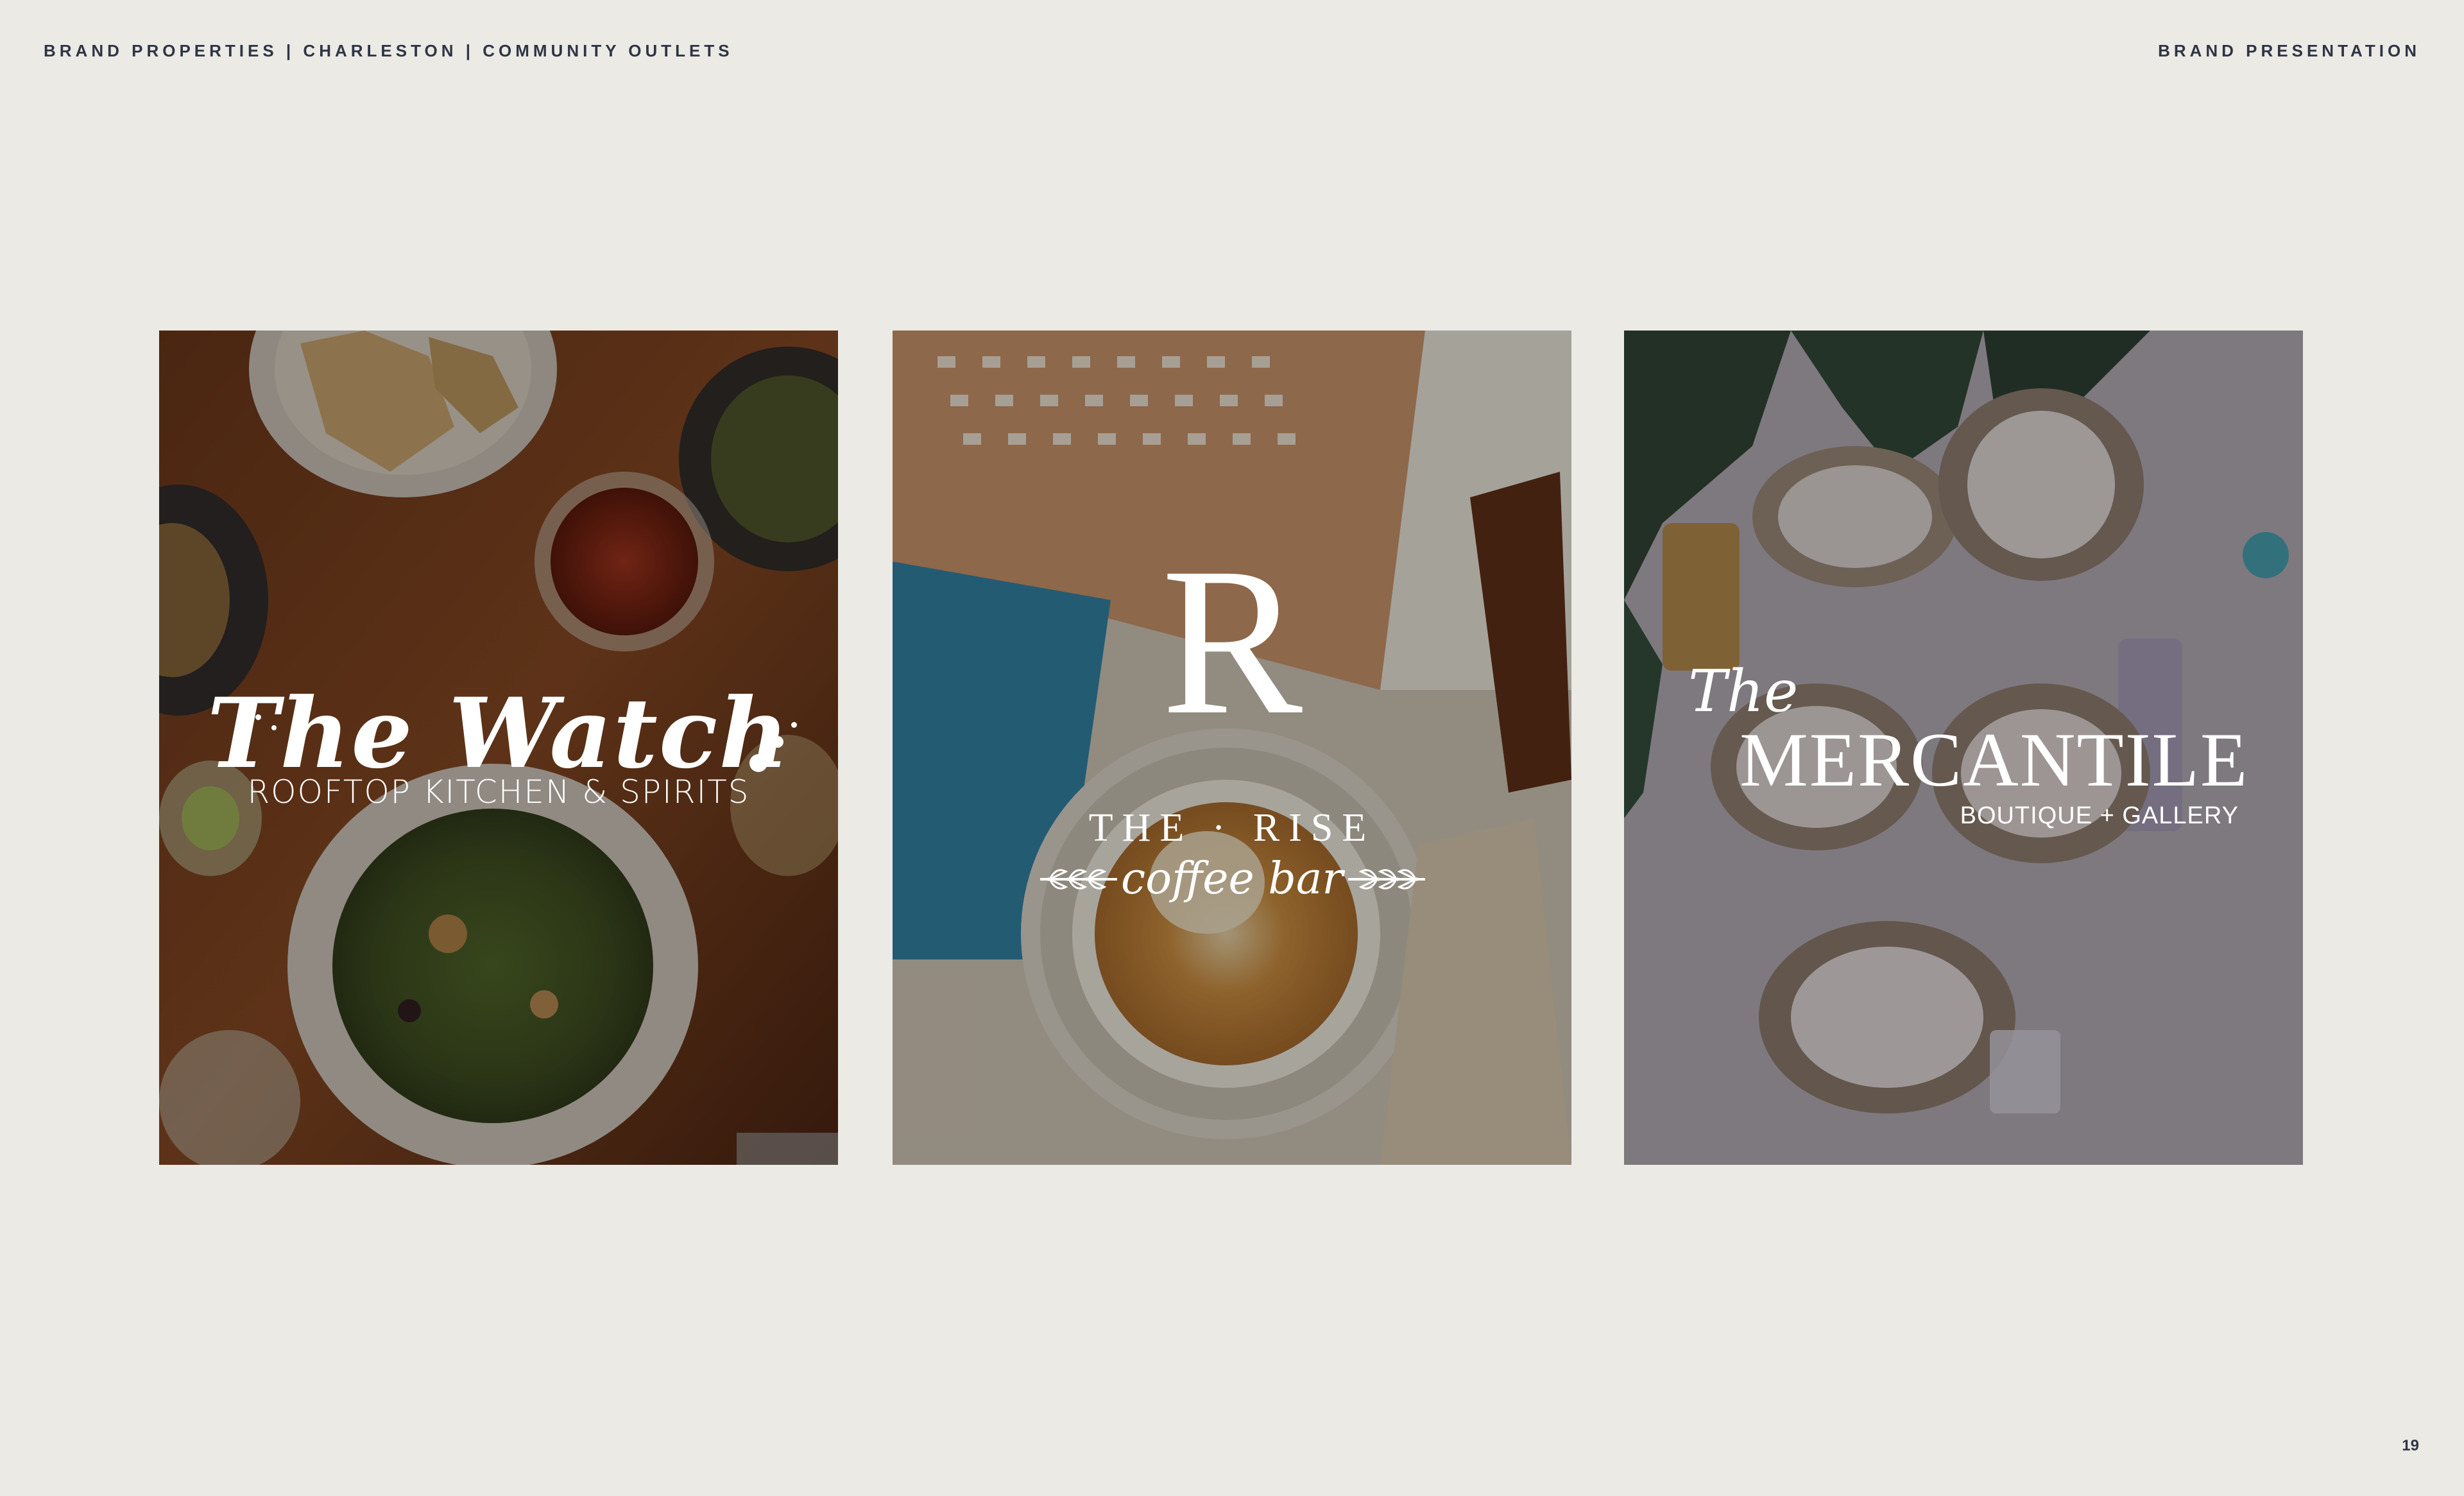 This screenshot has height=1496, width=2464. I want to click on the-rise-logo-subtitle: coffee bar, so click(1232, 879).